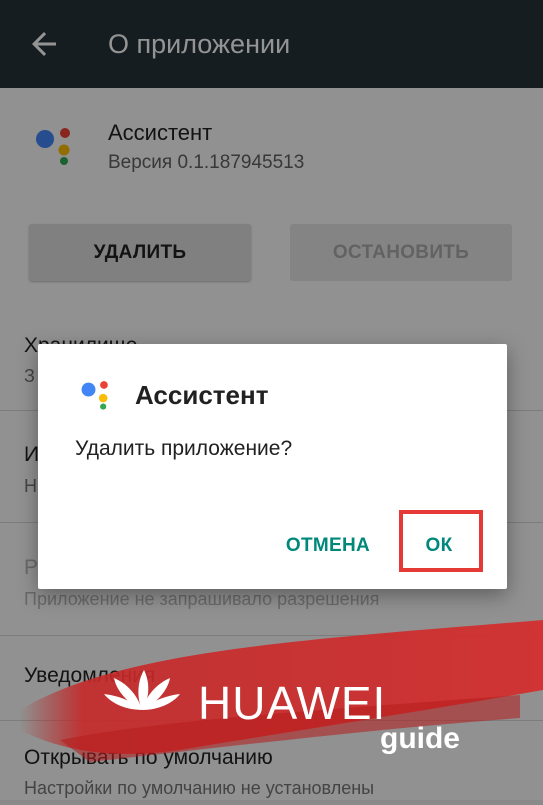  I want to click on dialog-message: Удалить приложение?, so click(184, 448).